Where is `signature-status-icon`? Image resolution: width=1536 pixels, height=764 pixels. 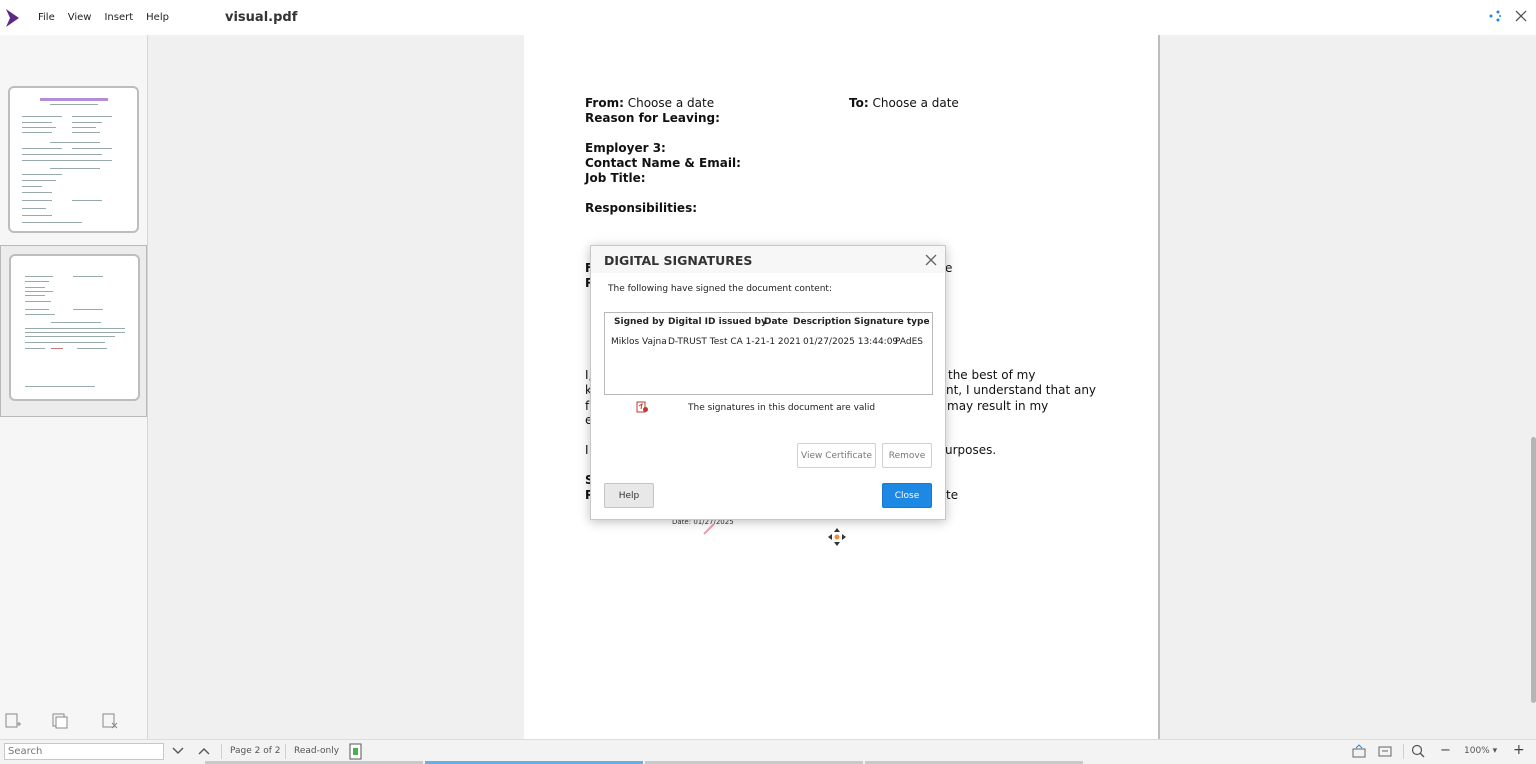 signature-status-icon is located at coordinates (356, 751).